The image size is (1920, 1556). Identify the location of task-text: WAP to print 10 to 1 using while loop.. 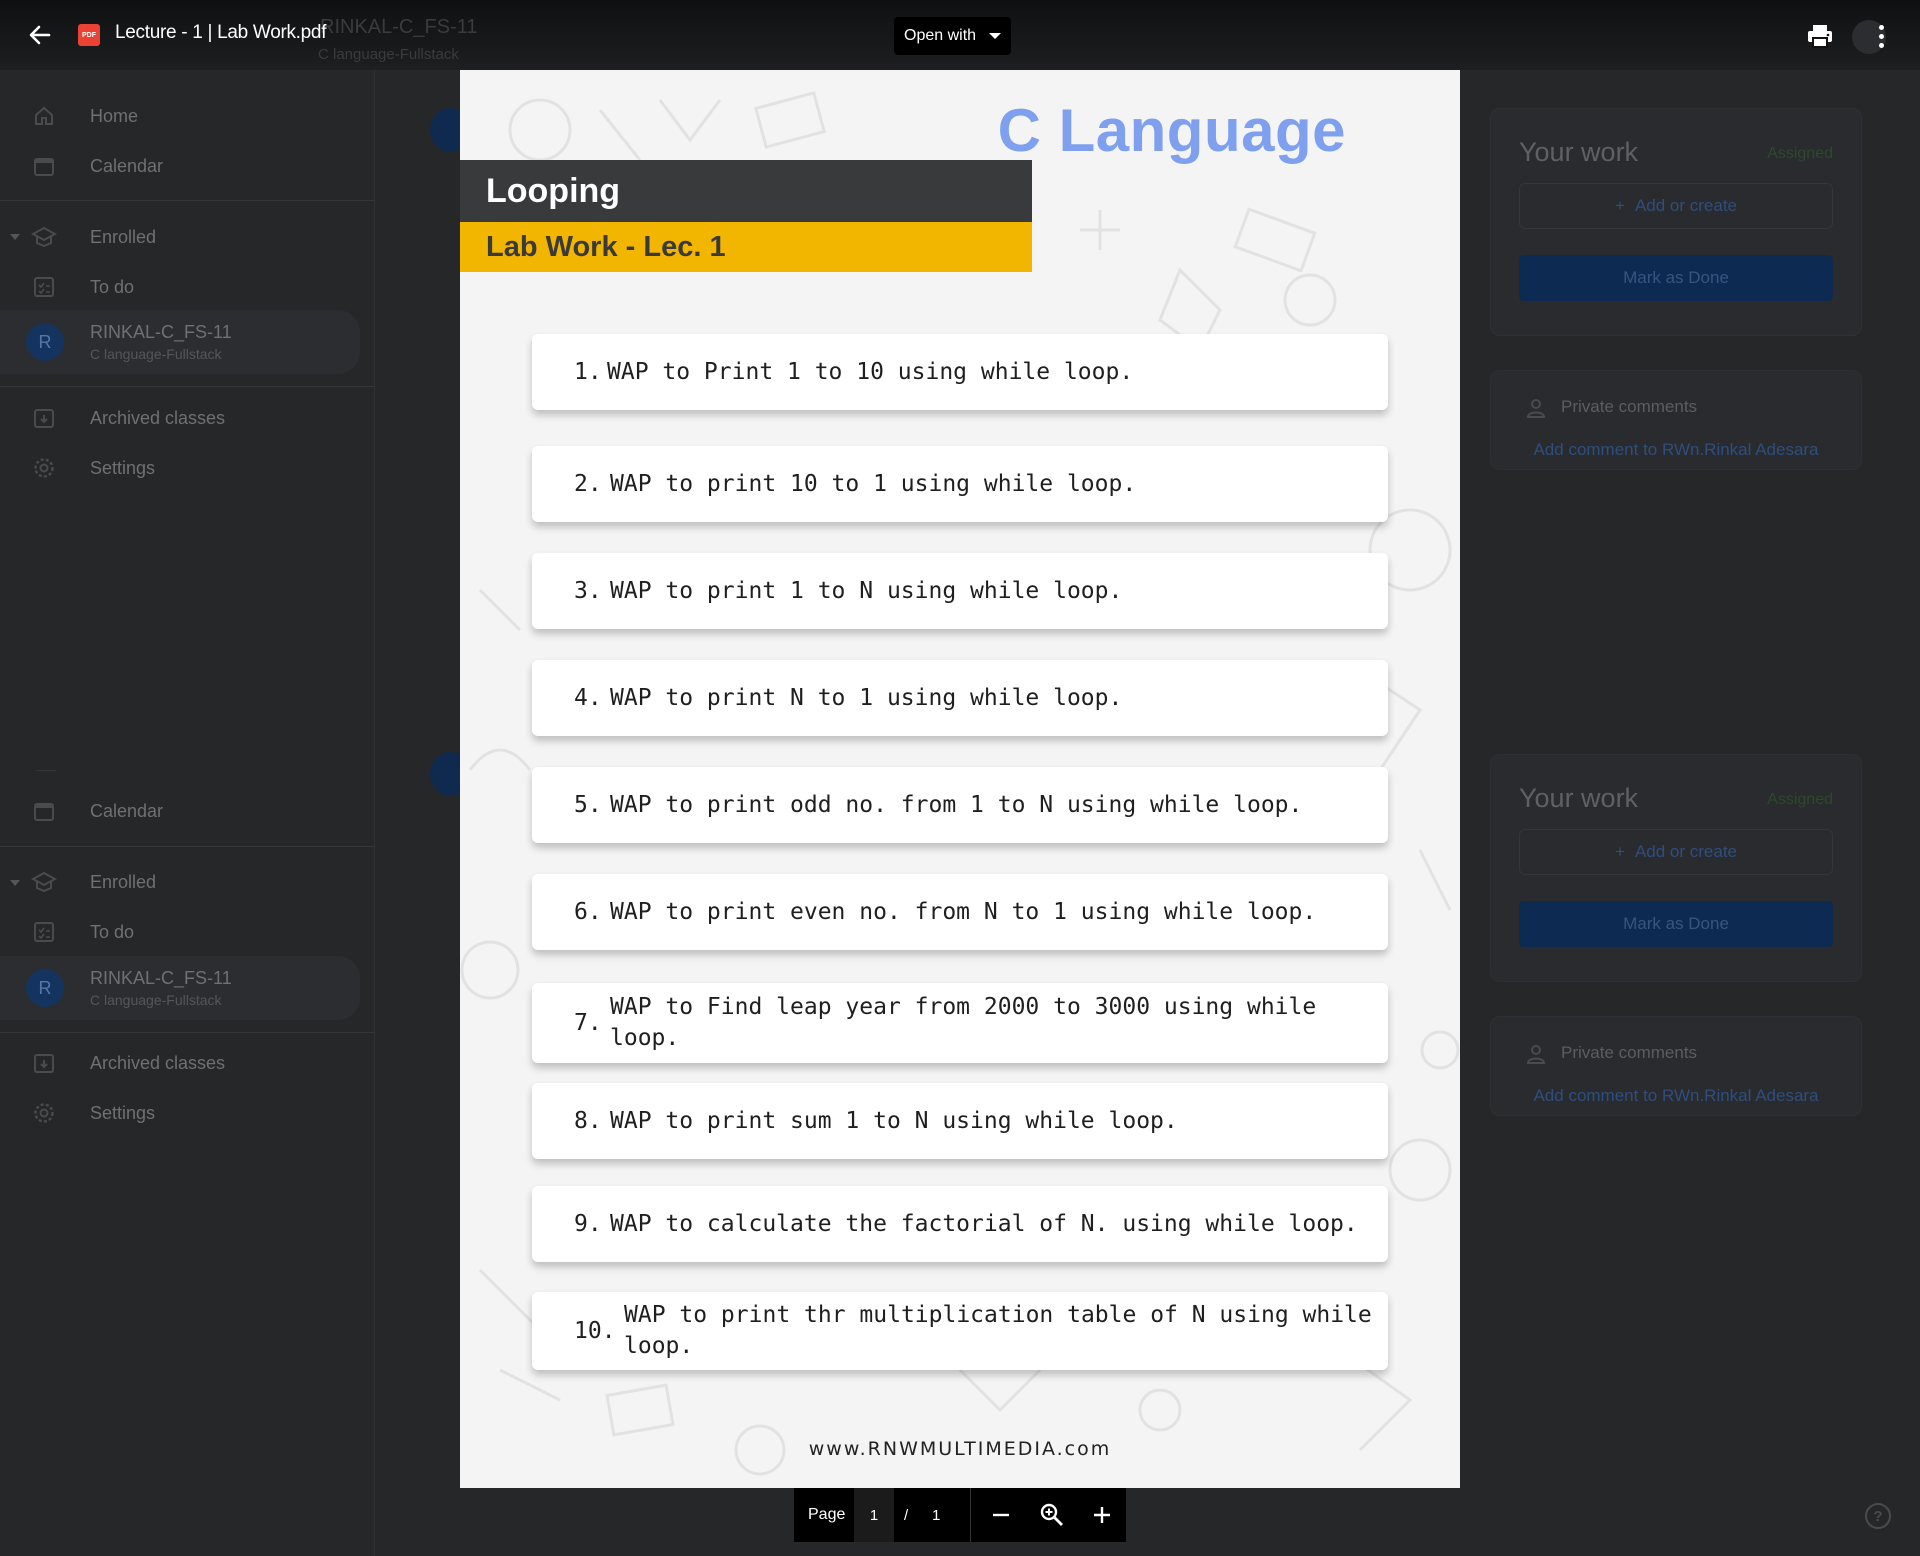
(873, 483).